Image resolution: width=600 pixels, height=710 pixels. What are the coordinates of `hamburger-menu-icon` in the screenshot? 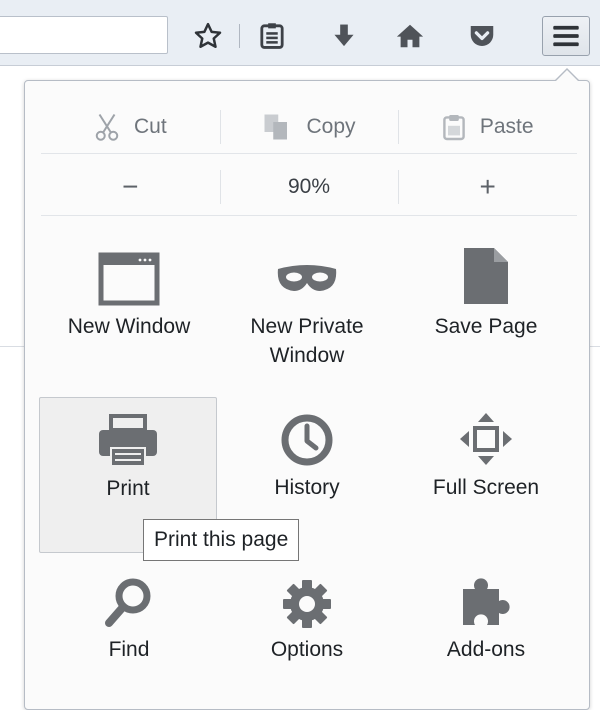 It's located at (566, 36).